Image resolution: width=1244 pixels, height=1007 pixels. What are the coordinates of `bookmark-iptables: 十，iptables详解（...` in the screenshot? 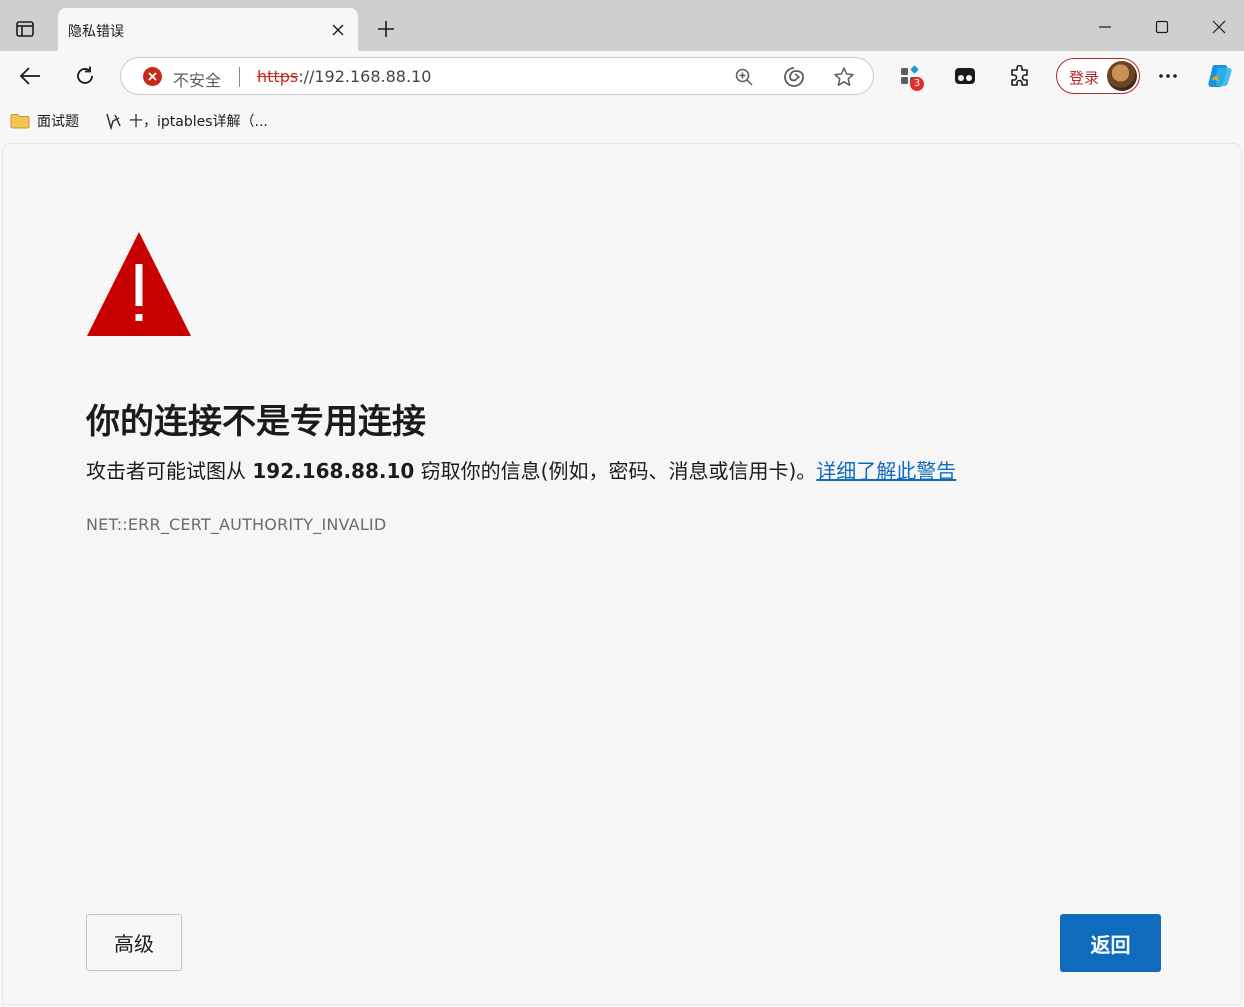 It's located at (186, 121).